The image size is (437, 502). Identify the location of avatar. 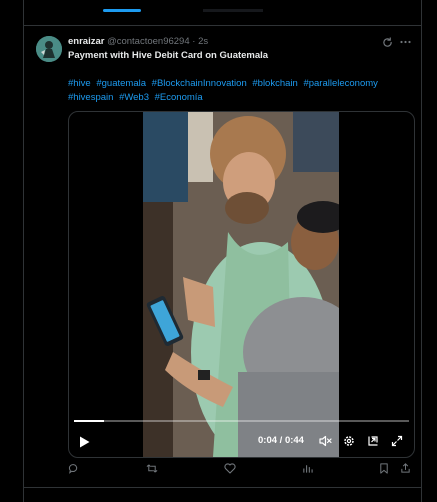
(49, 49).